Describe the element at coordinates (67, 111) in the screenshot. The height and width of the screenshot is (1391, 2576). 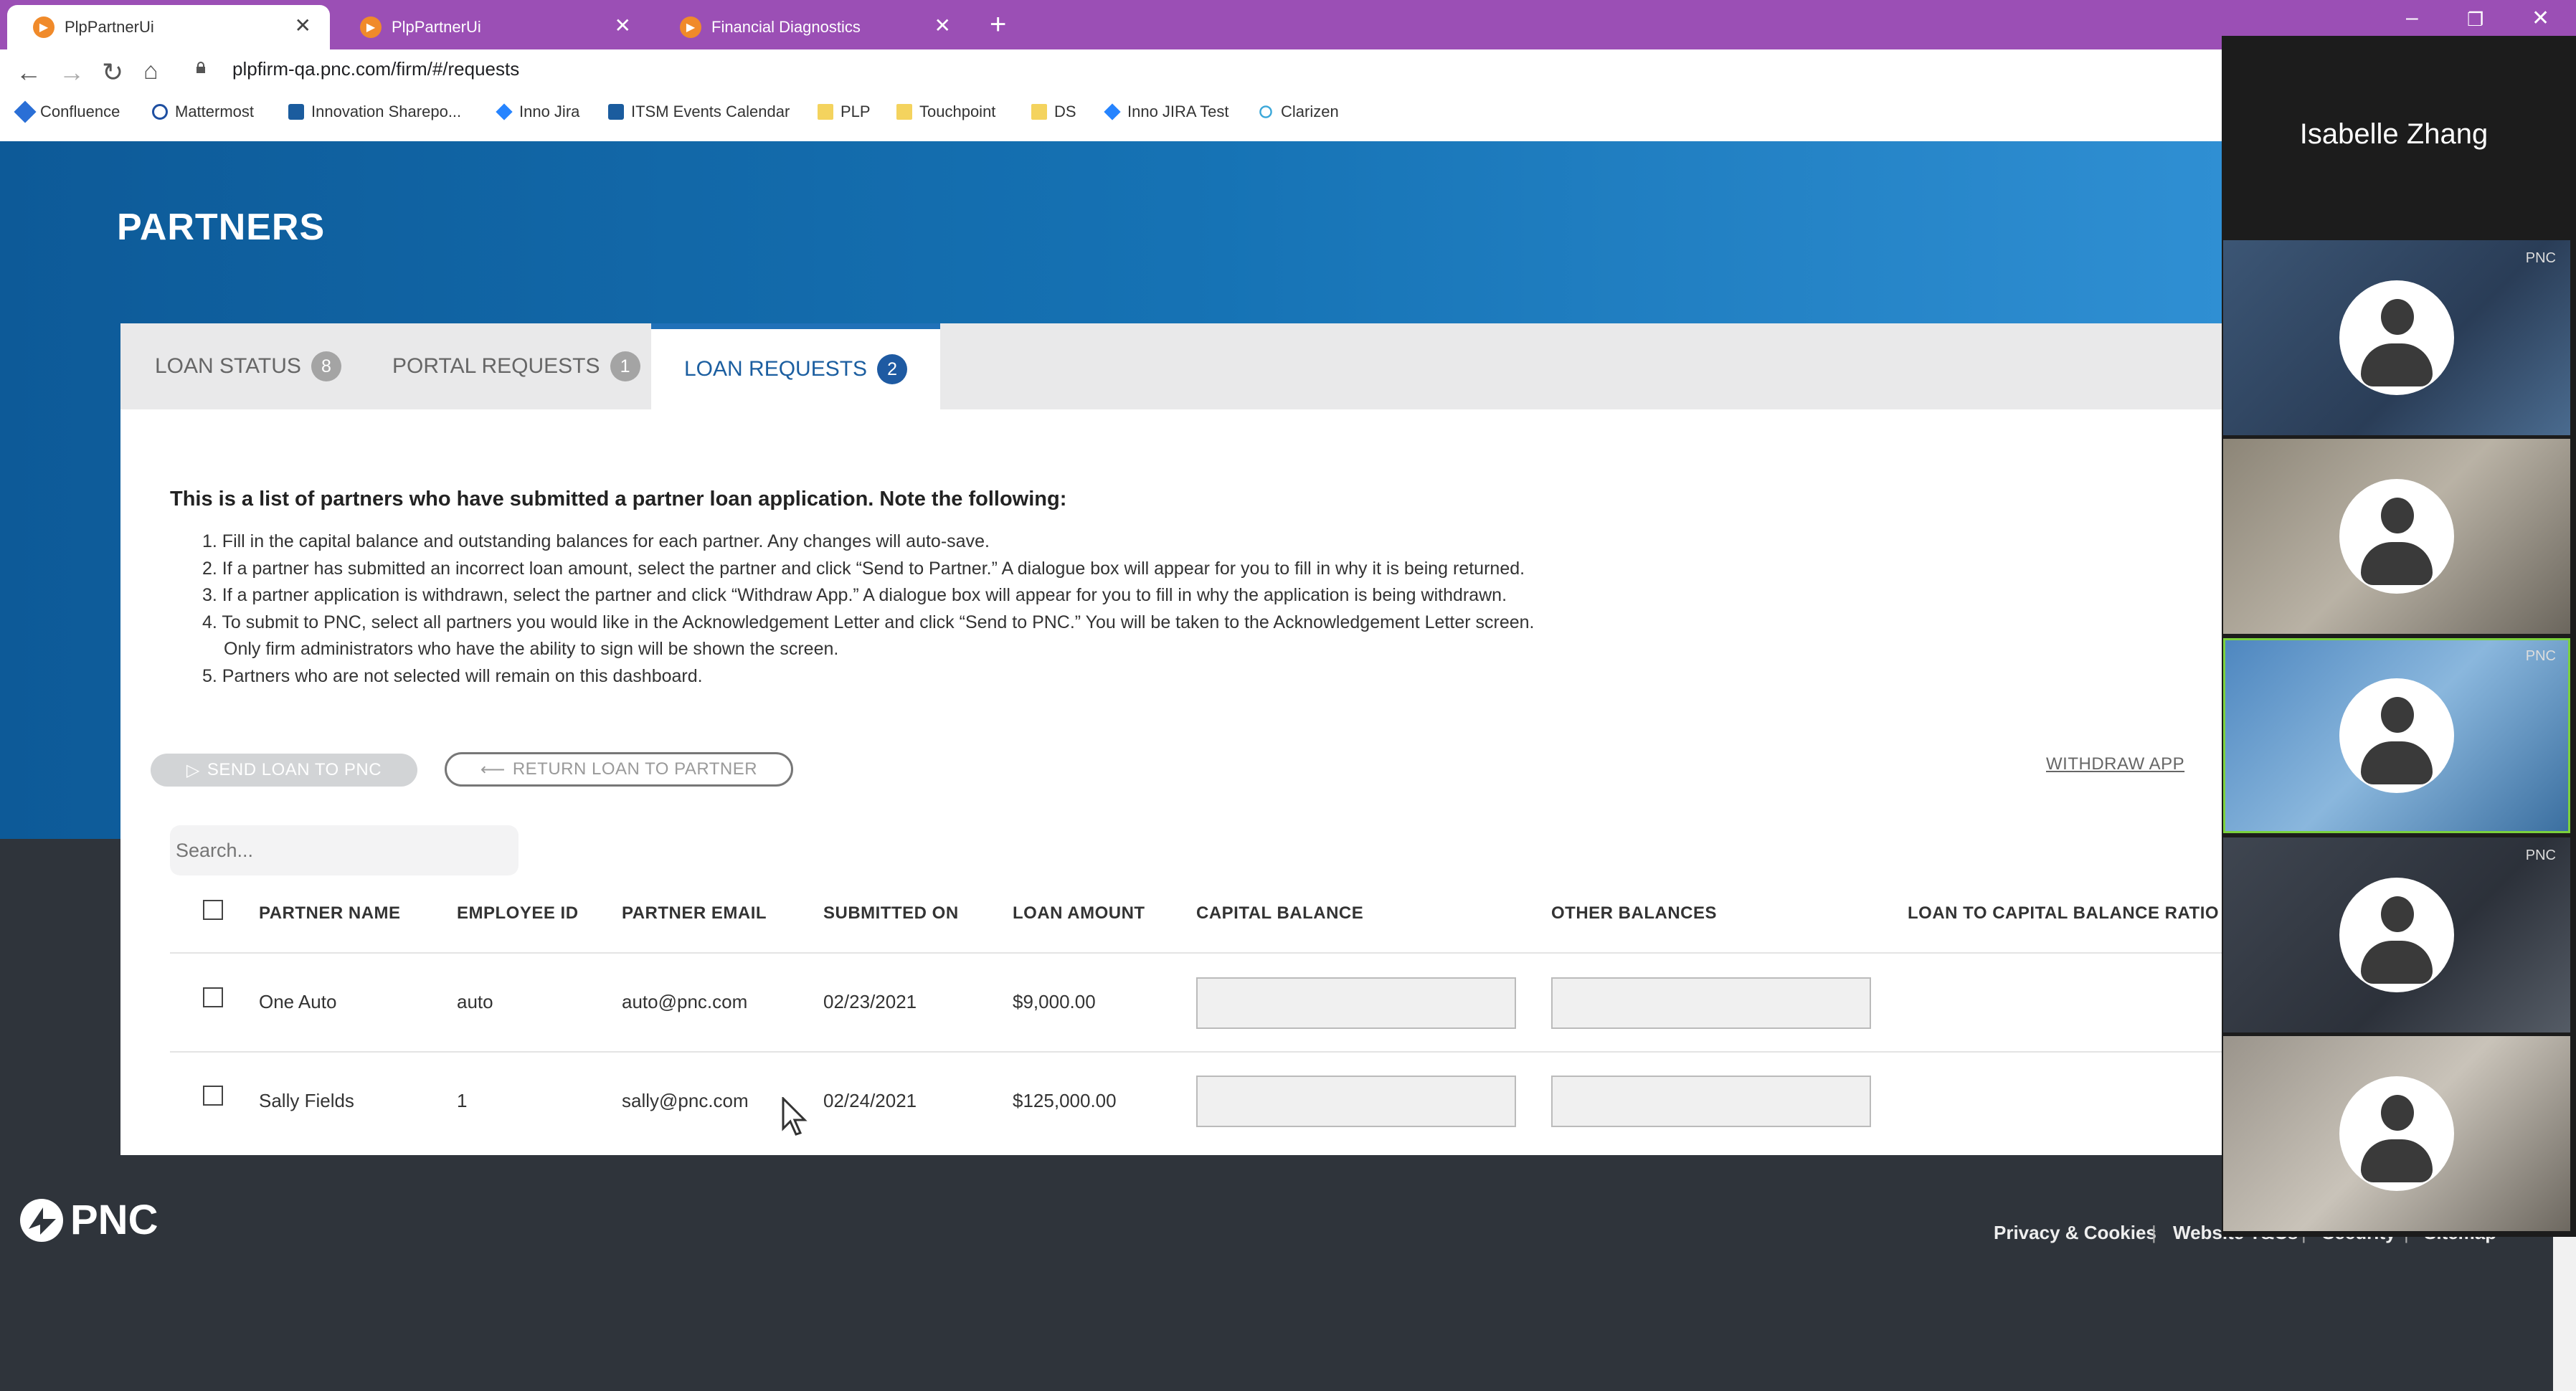
I see `bookmark-confluence: Confluence` at that location.